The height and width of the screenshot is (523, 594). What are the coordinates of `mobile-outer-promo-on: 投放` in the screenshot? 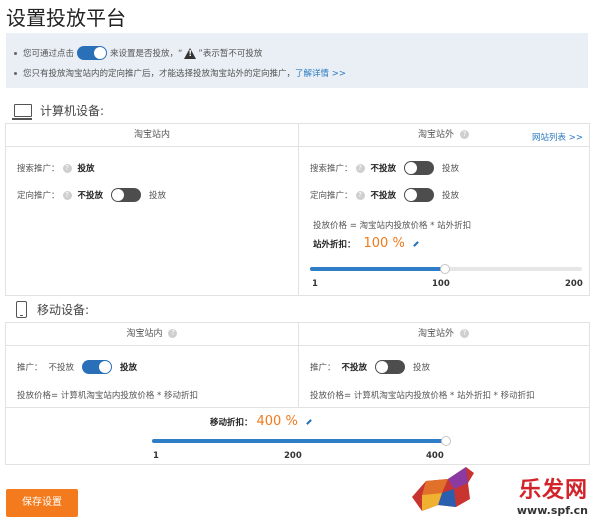 It's located at (422, 368).